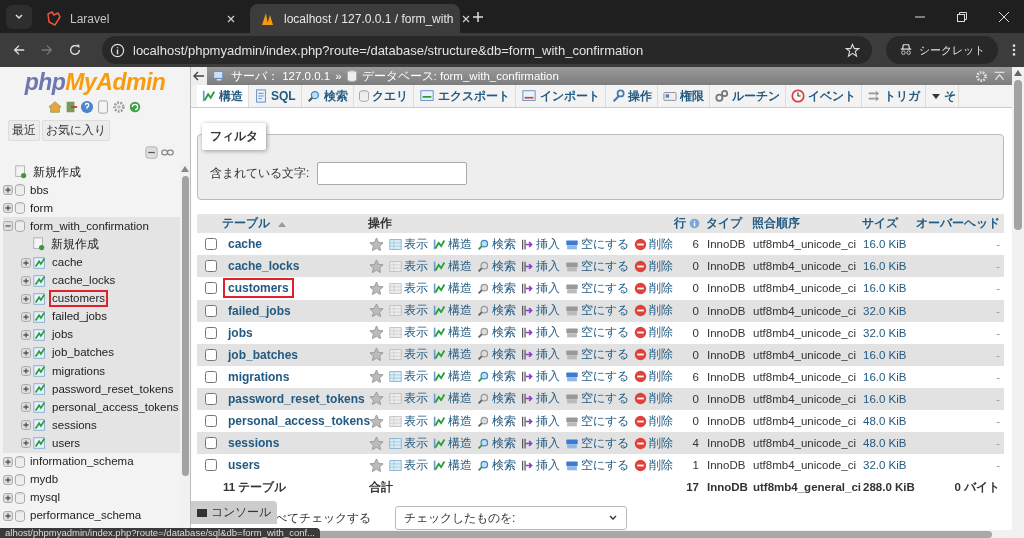  I want to click on table-name-link: failed_jobs, so click(259, 310).